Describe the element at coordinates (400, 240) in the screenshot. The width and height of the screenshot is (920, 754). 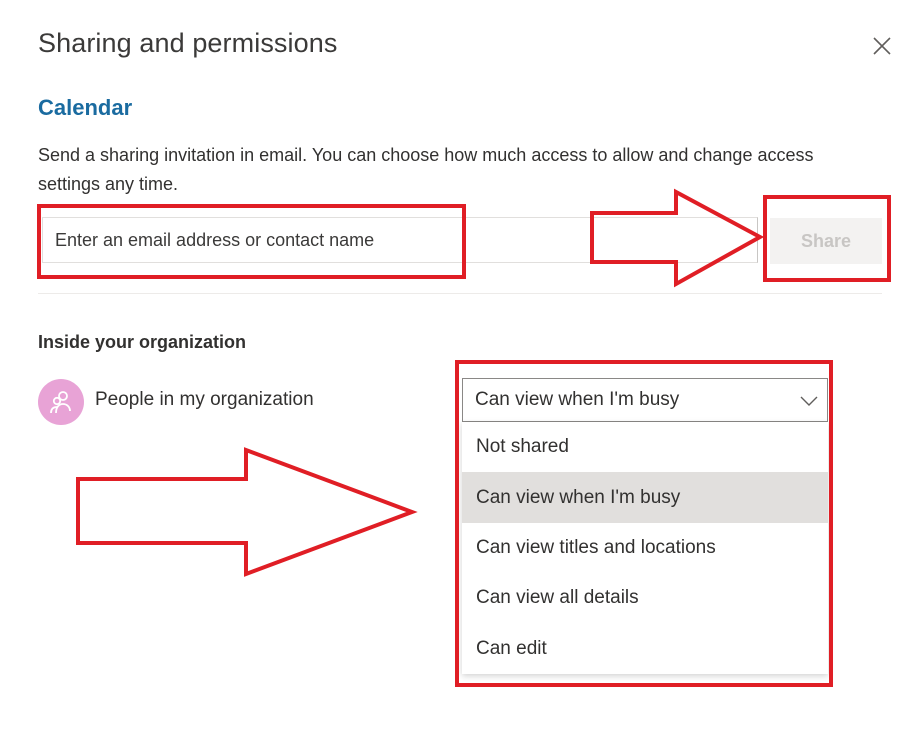
I see `email-input` at that location.